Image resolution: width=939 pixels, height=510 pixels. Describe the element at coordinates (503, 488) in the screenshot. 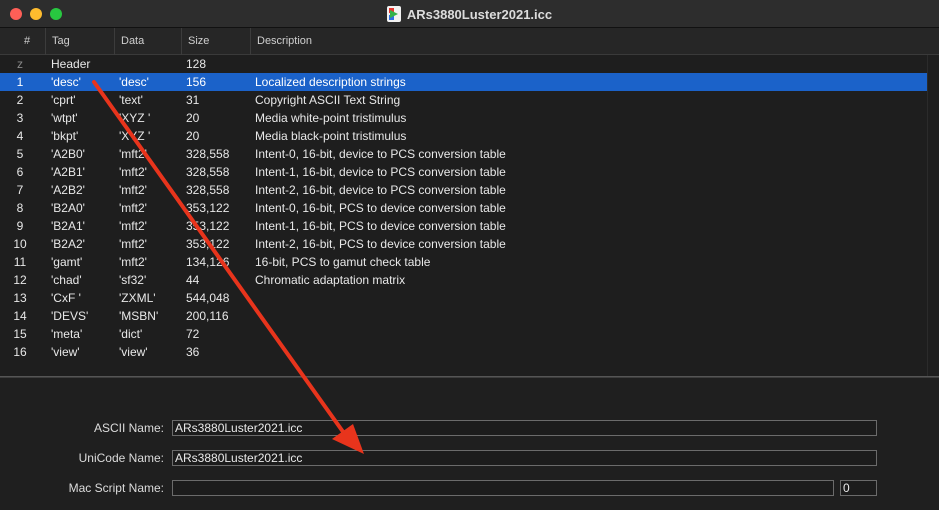

I see `mac-script-name-field` at that location.